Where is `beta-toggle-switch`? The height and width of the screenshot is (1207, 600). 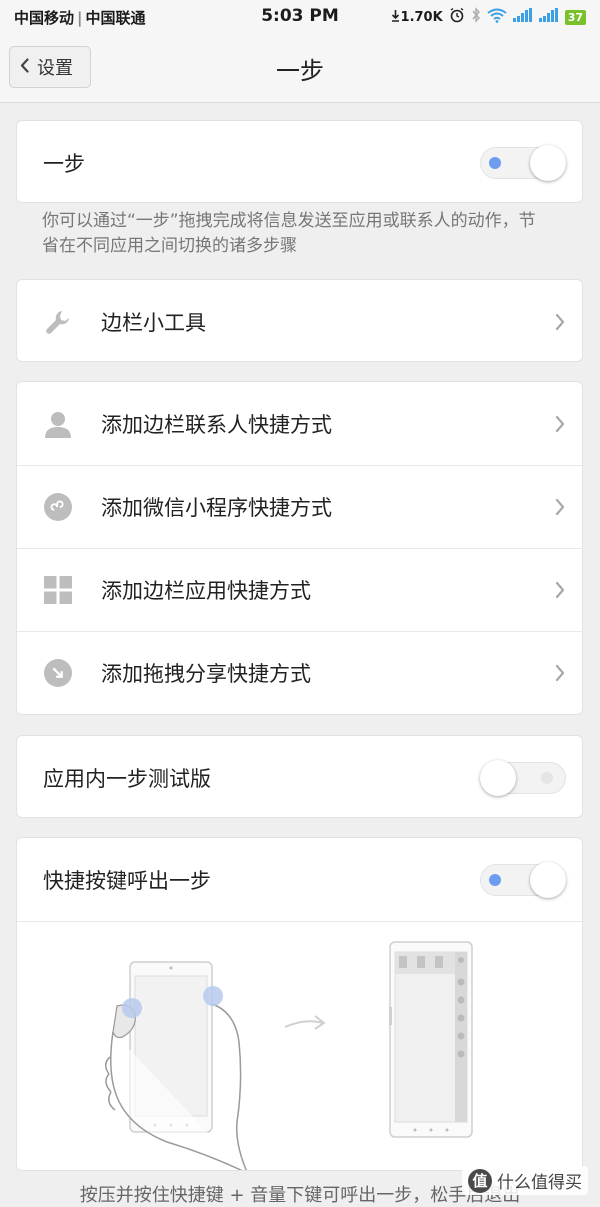 beta-toggle-switch is located at coordinates (523, 777).